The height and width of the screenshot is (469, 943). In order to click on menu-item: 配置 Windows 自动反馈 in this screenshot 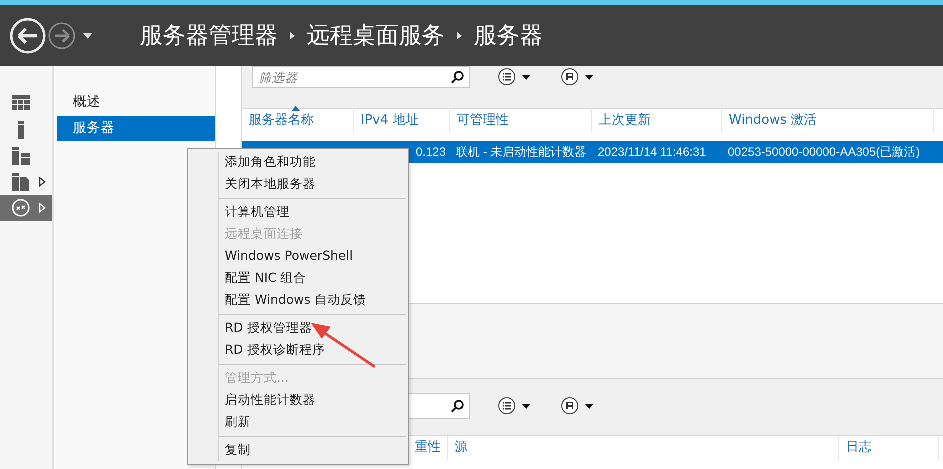, I will do `click(297, 300)`.